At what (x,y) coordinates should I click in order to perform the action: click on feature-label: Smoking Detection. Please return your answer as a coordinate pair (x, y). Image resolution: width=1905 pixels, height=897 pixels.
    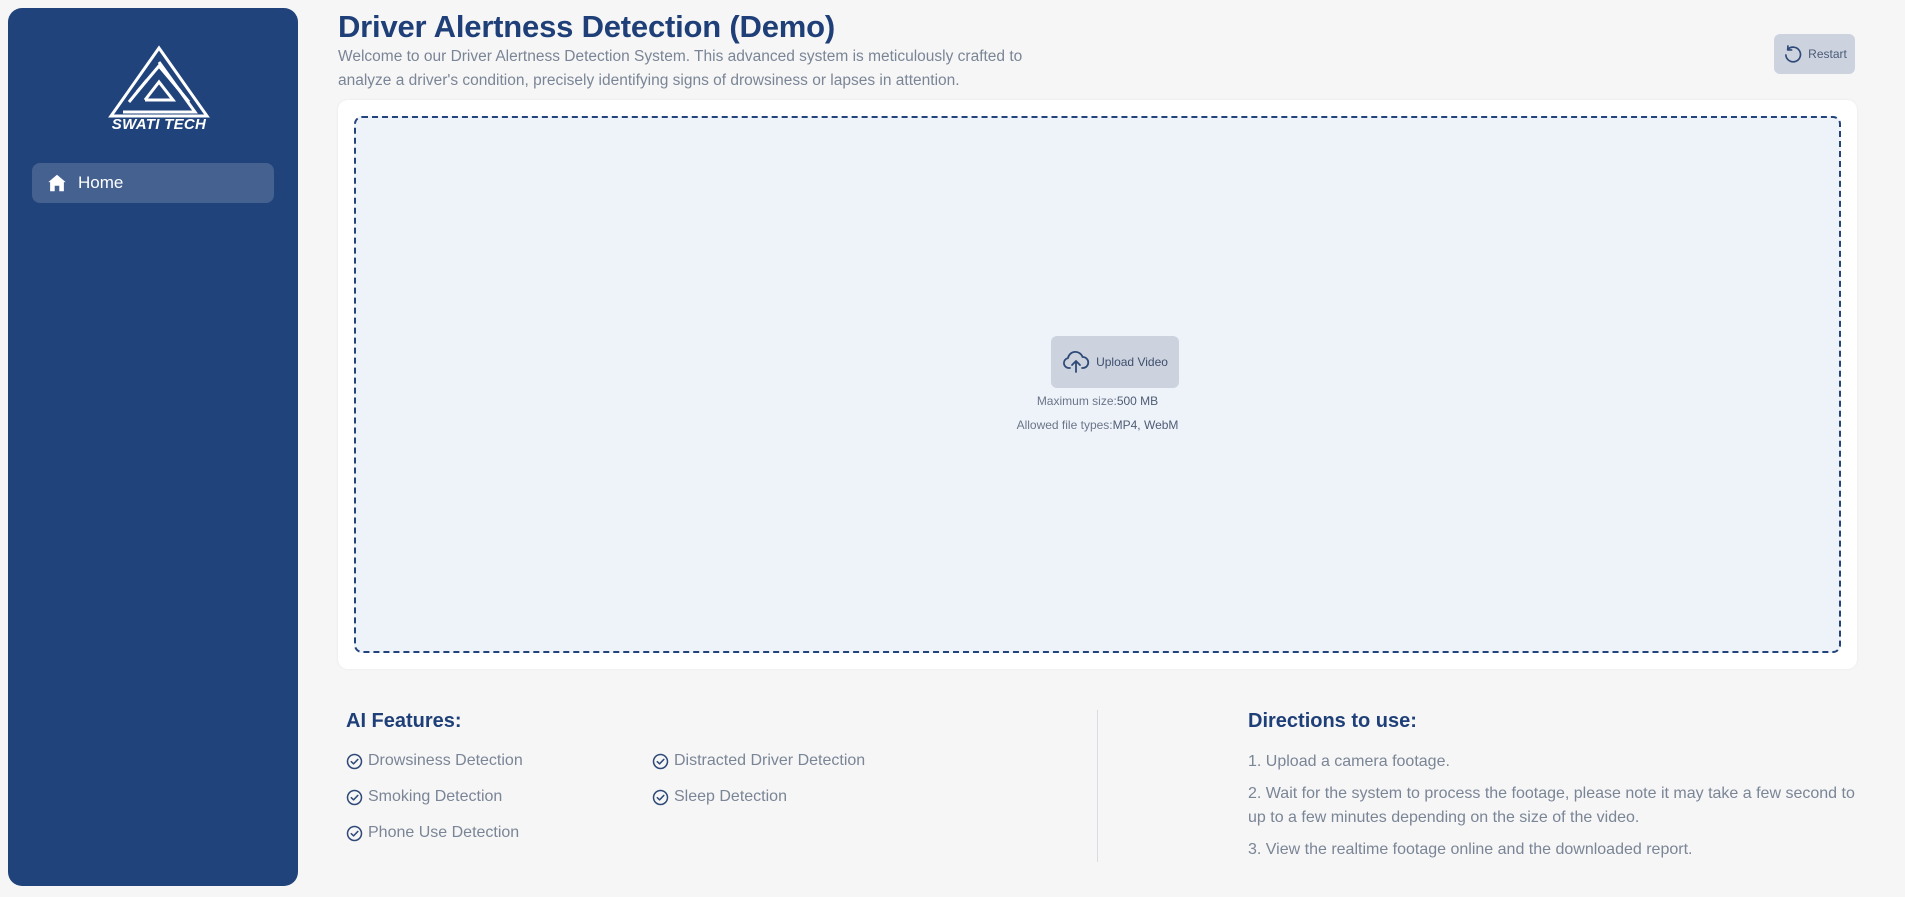
    Looking at the image, I should click on (435, 796).